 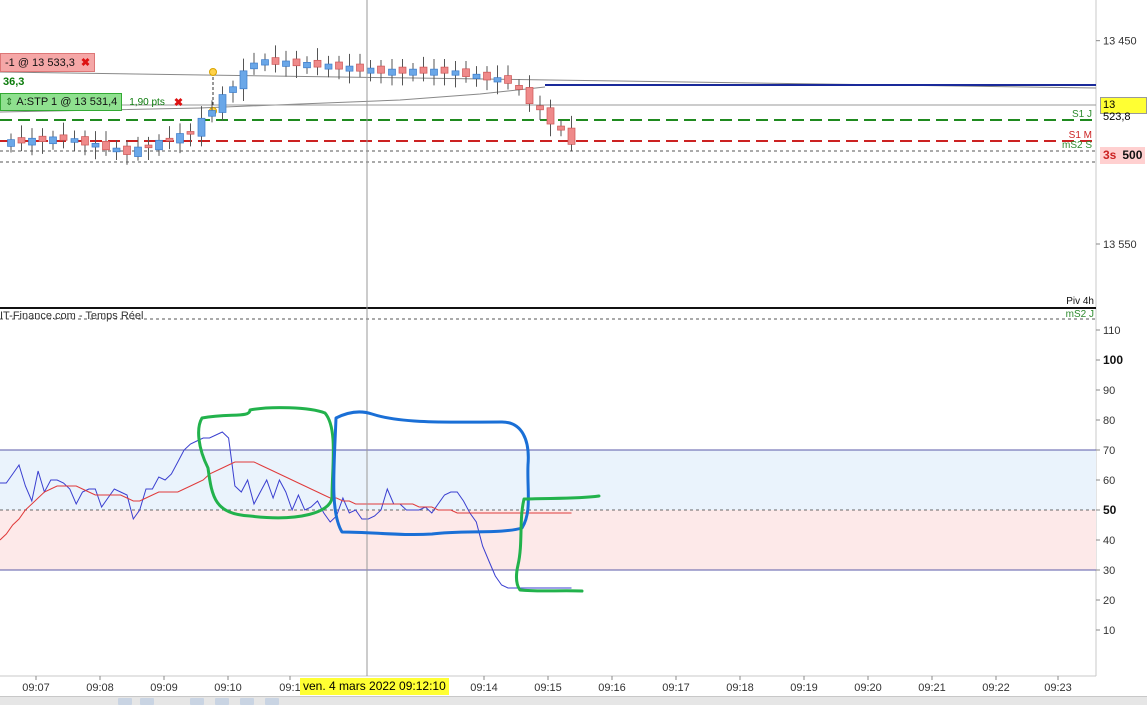 I want to click on rsi-tick-label: 20, so click(x=1109, y=601).